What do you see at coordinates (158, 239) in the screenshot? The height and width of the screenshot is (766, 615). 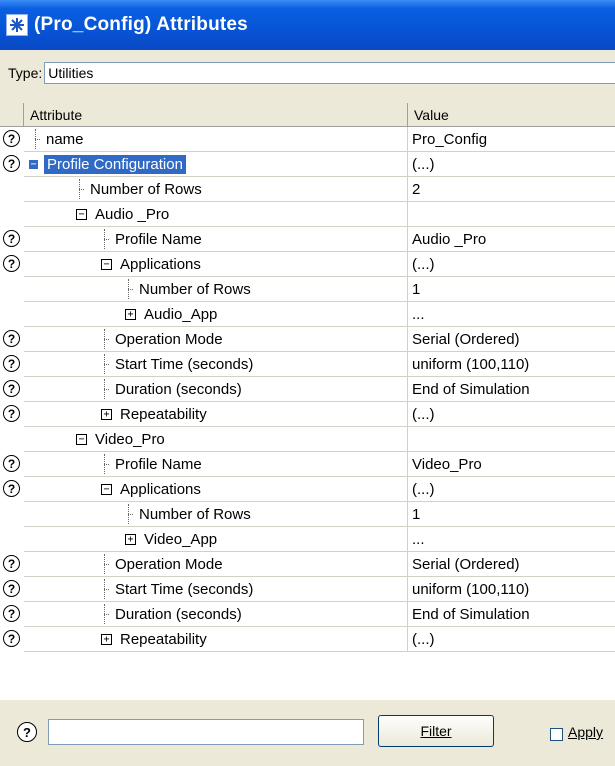 I see `attribute-label: Profile Name` at bounding box center [158, 239].